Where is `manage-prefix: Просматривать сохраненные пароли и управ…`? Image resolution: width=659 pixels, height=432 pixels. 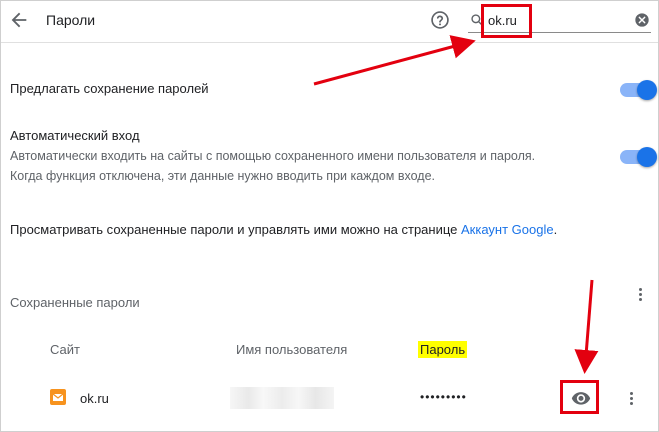 manage-prefix: Просматривать сохраненные пароли и управ… is located at coordinates (235, 229).